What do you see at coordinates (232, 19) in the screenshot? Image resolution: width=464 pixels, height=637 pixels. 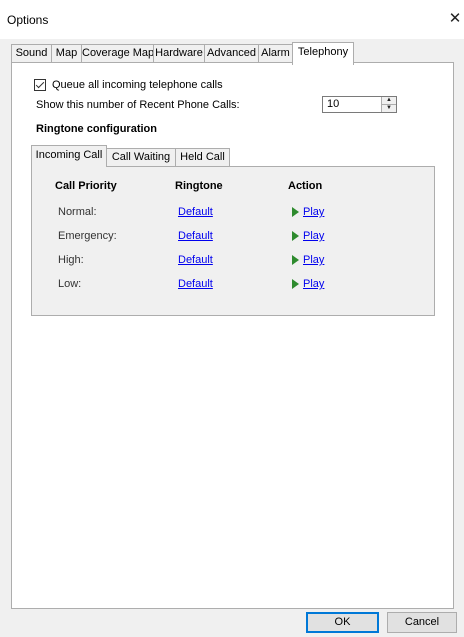 I see `title-bar: Options ✕` at bounding box center [232, 19].